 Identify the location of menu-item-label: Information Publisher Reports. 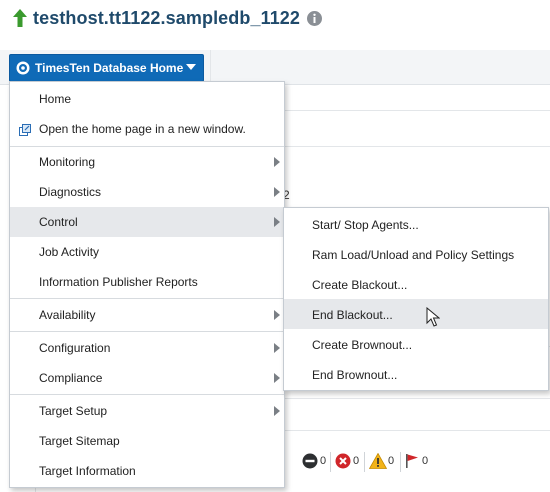
(118, 282).